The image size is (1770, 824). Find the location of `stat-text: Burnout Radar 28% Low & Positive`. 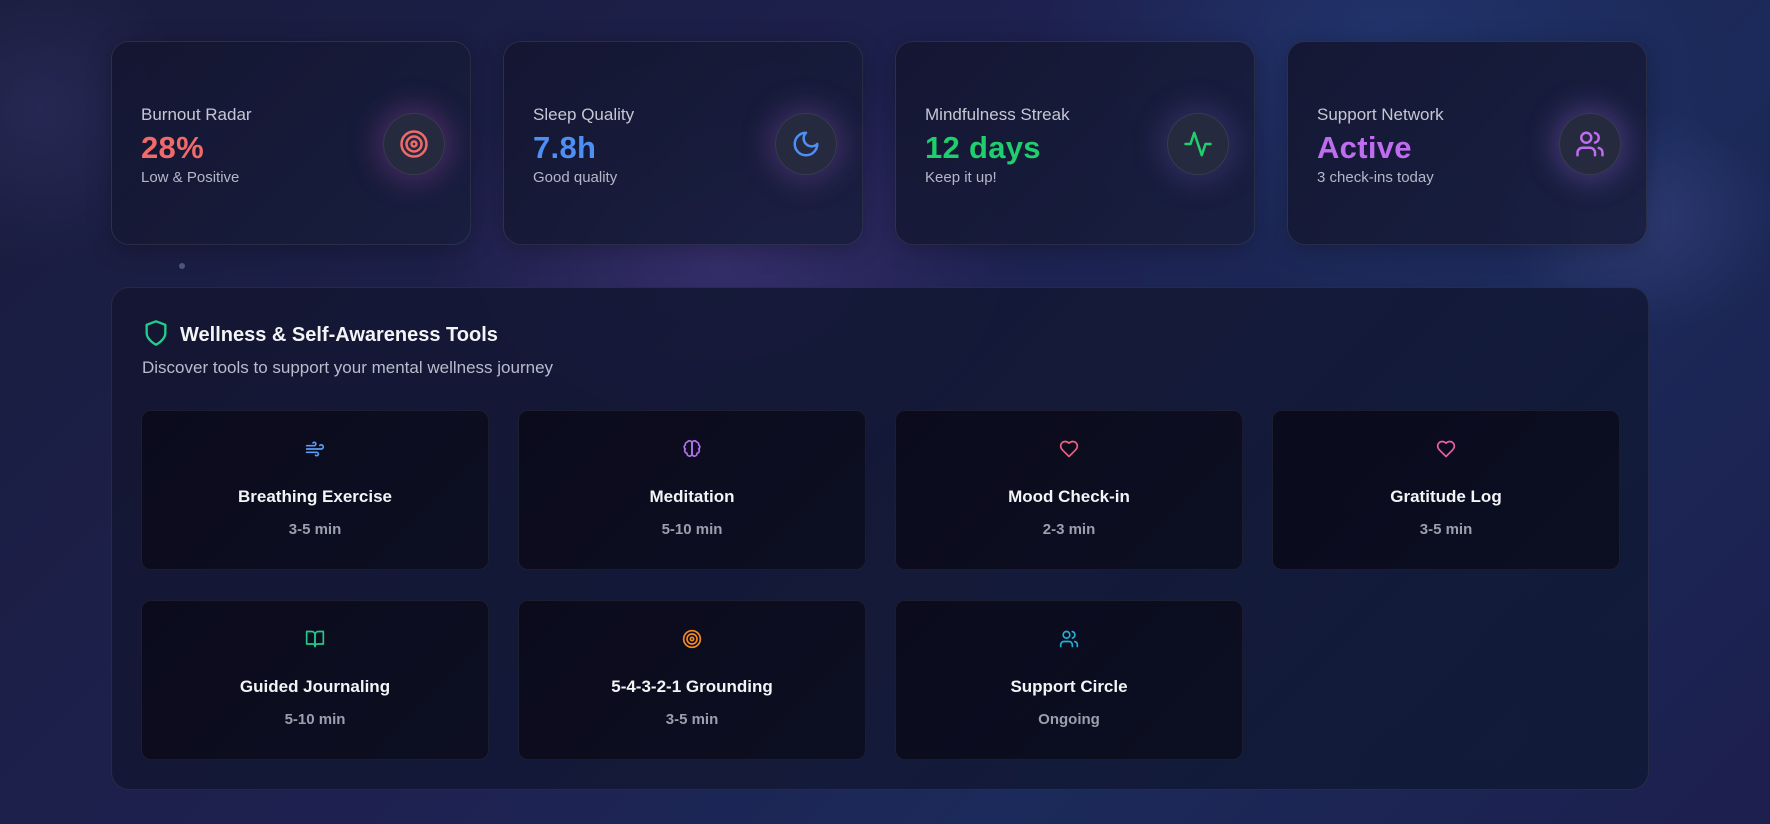

stat-text: Burnout Radar 28% Low & Positive is located at coordinates (196, 146).